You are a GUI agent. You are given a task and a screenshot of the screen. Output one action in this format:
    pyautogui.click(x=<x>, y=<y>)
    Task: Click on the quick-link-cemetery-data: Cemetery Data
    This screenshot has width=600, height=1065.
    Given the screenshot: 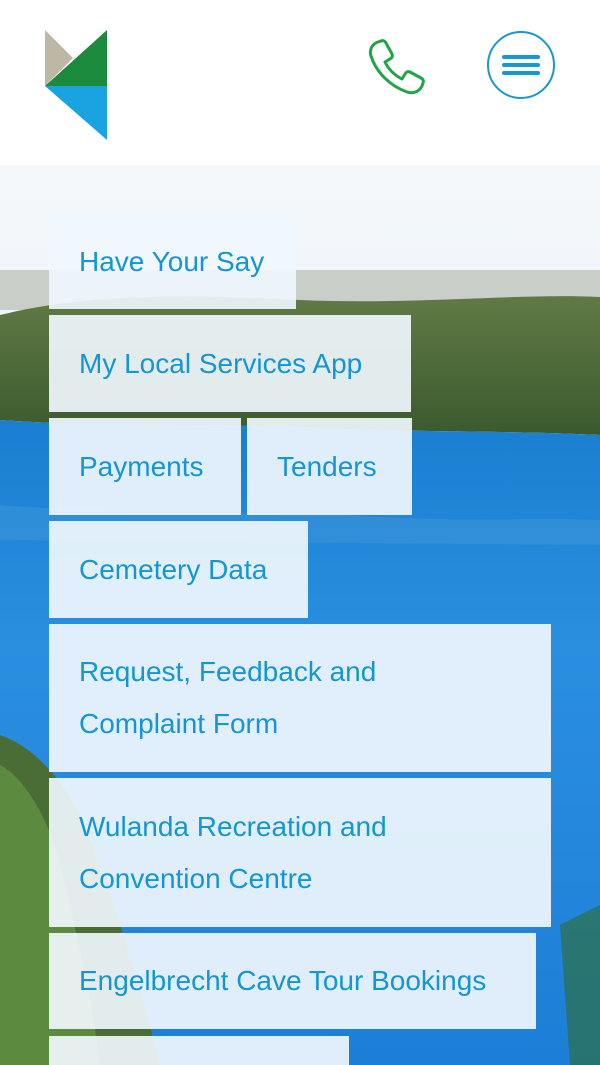 What is the action you would take?
    pyautogui.click(x=178, y=569)
    